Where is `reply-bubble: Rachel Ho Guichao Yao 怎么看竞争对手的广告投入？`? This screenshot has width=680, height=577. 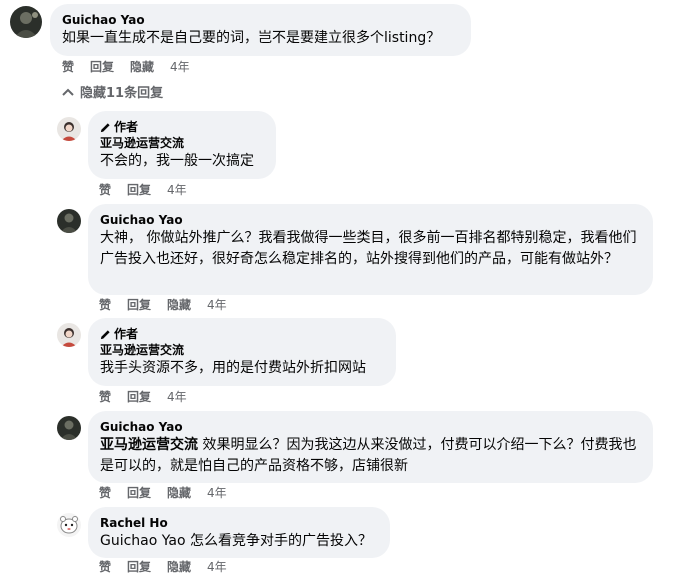
reply-bubble: Rachel Ho Guichao Yao 怎么看竞争对手的广告投入？ is located at coordinates (239, 532).